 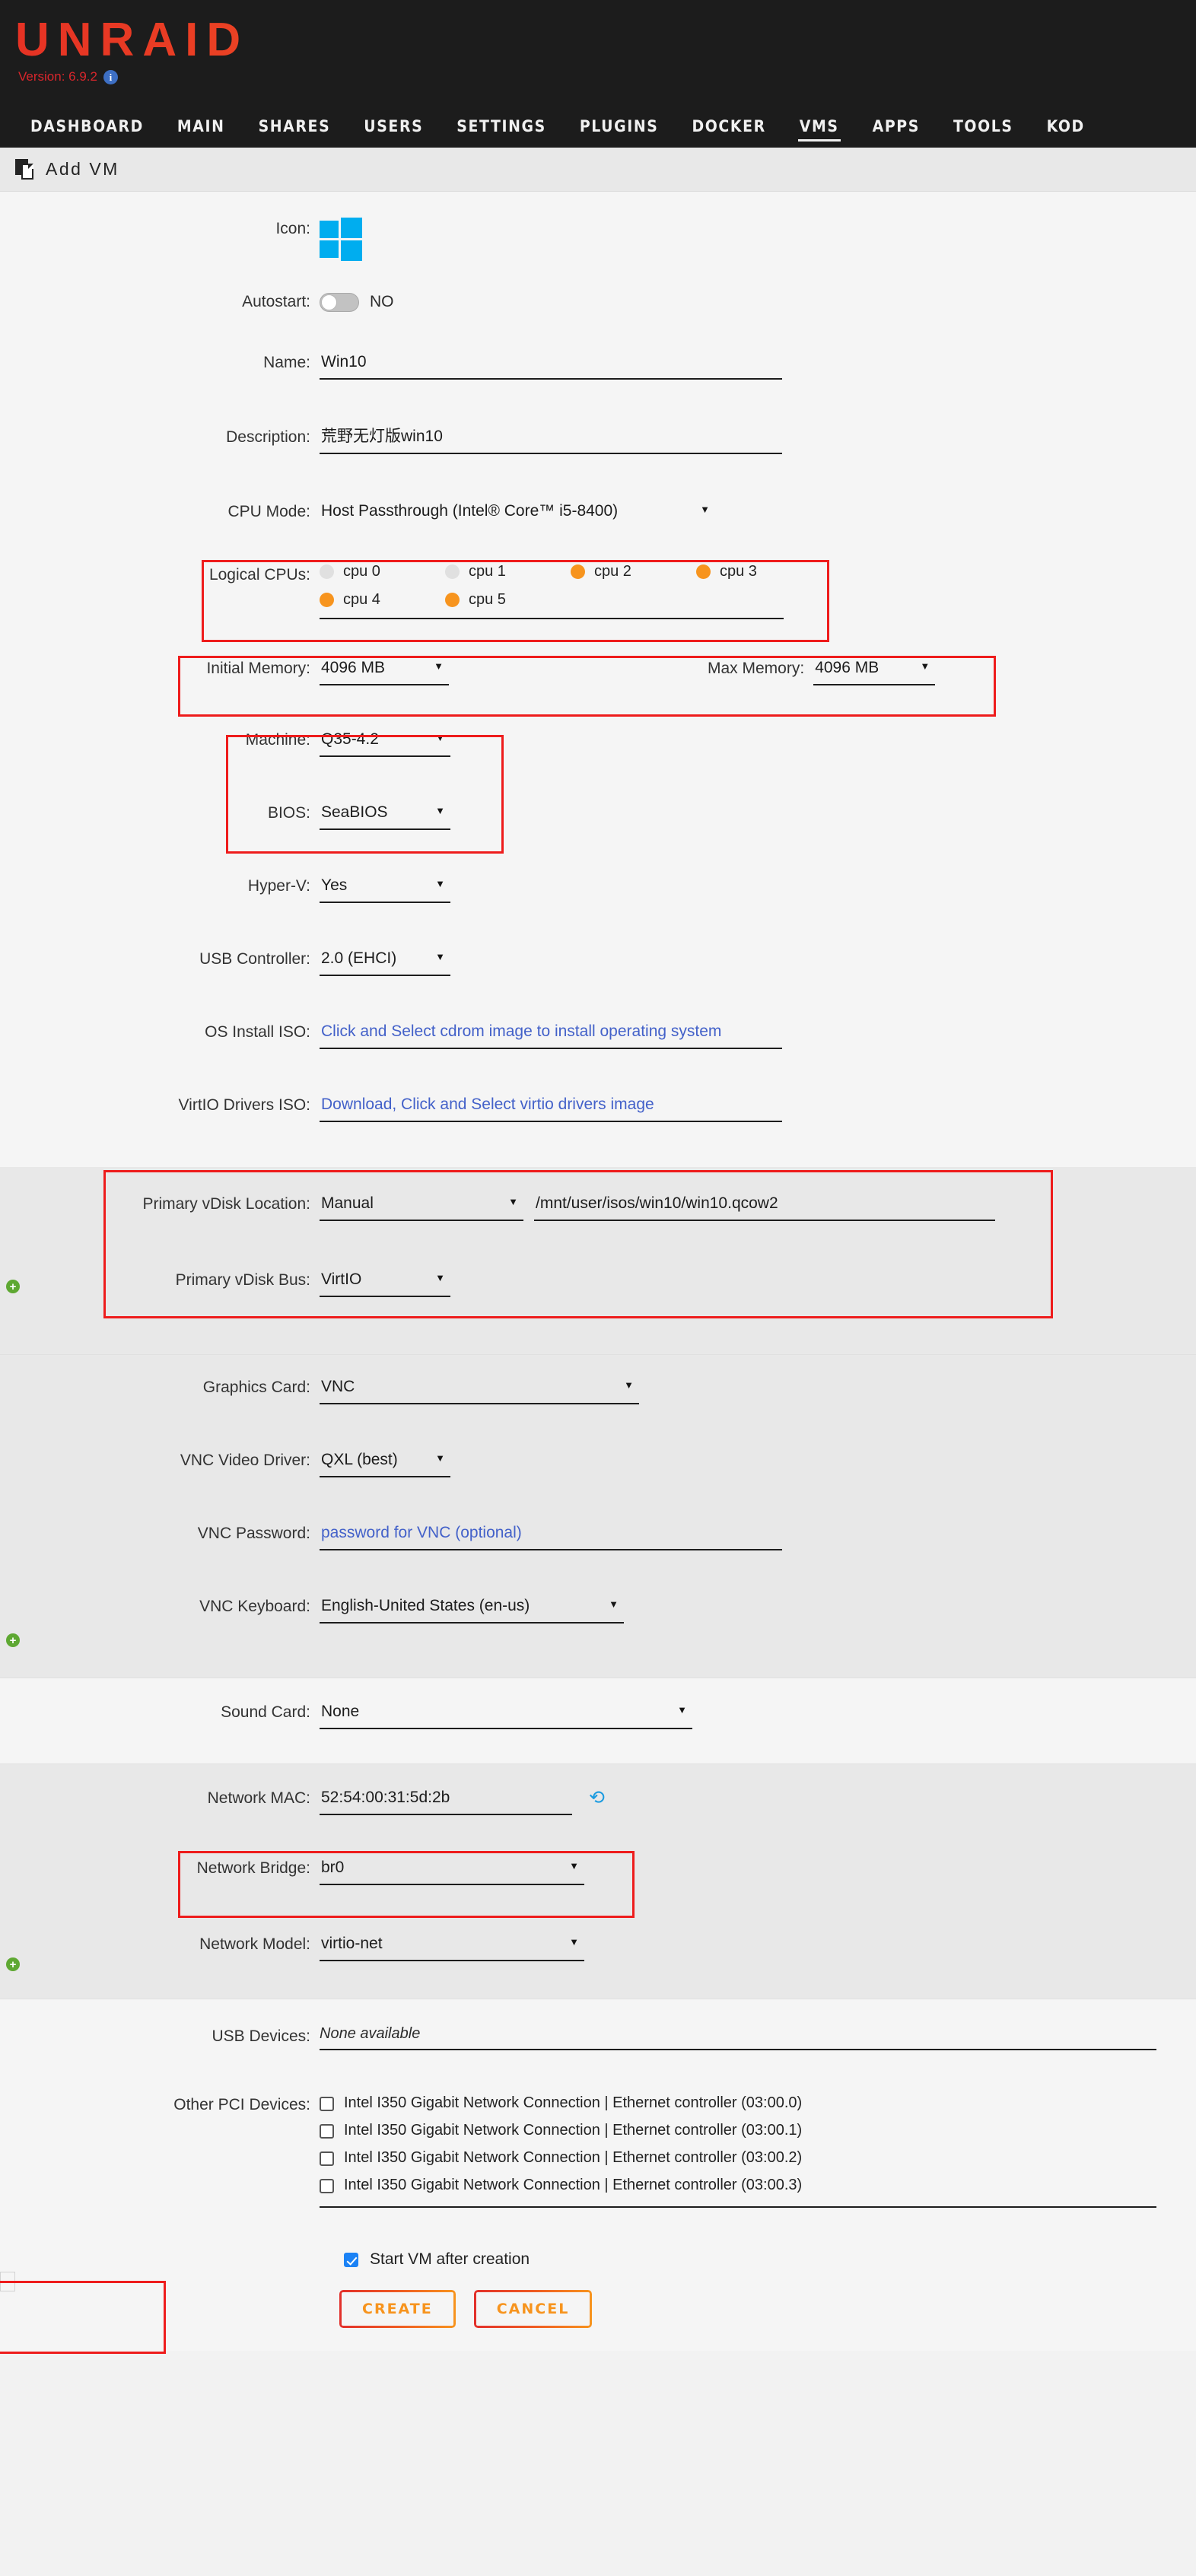 I want to click on cpu-item-1: cpu 1, so click(x=508, y=571).